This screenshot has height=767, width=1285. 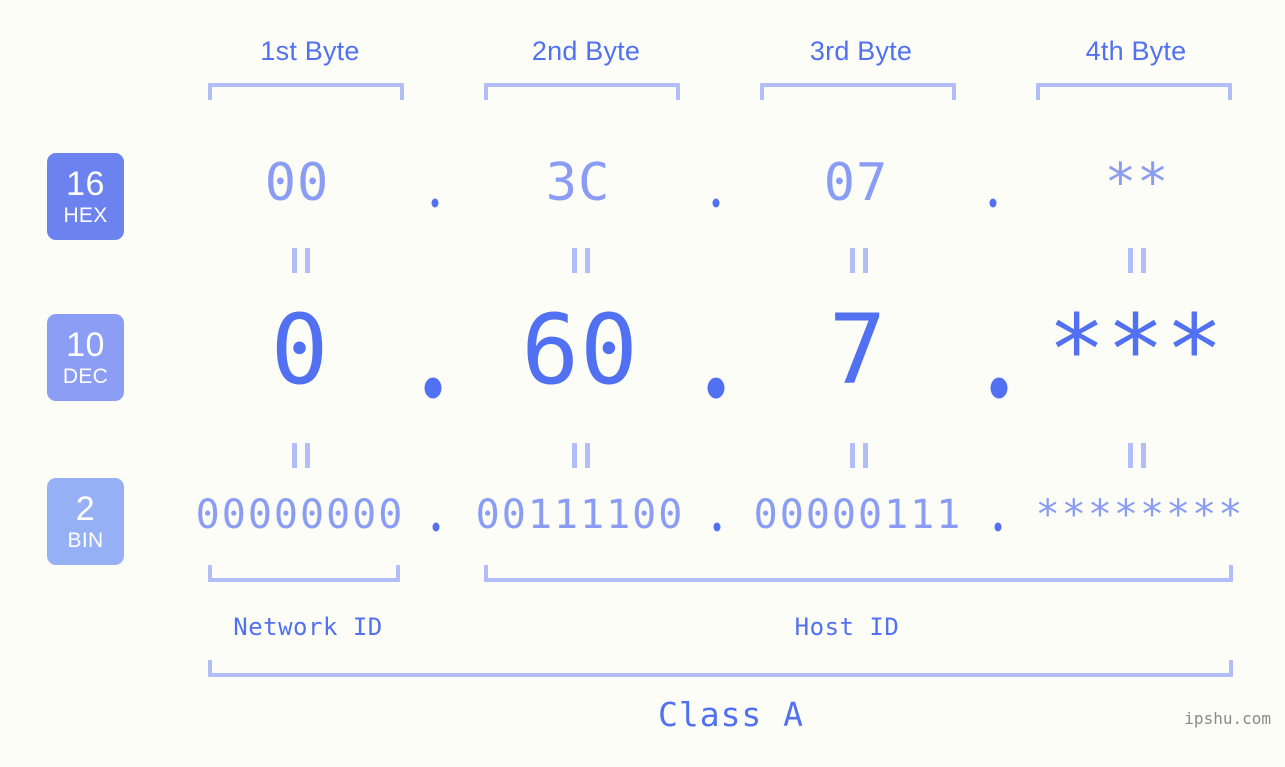 What do you see at coordinates (858, 515) in the screenshot?
I see `bin-byte-value-3: 00000111` at bounding box center [858, 515].